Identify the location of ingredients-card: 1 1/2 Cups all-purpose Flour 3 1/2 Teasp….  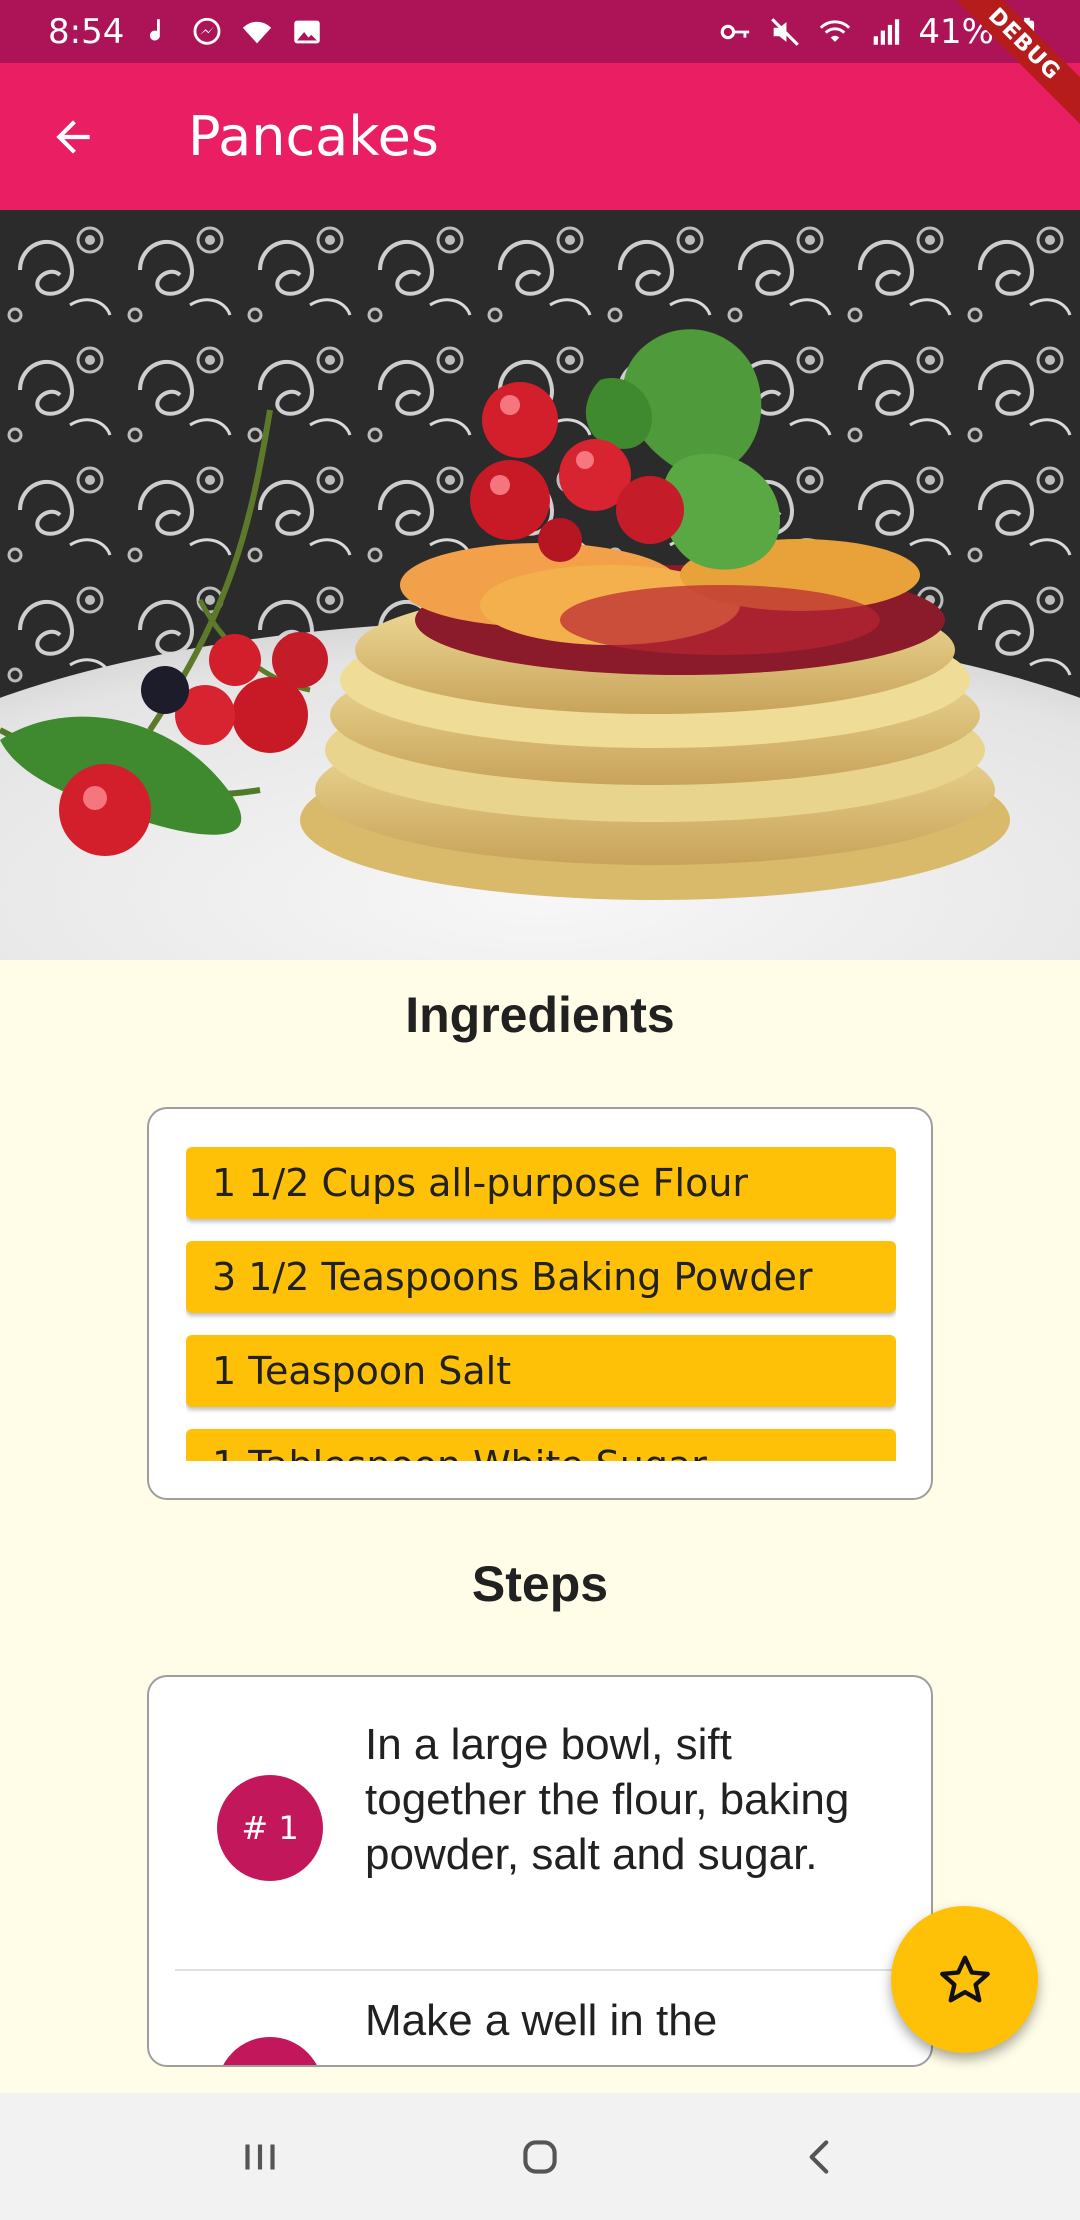
(540, 1303).